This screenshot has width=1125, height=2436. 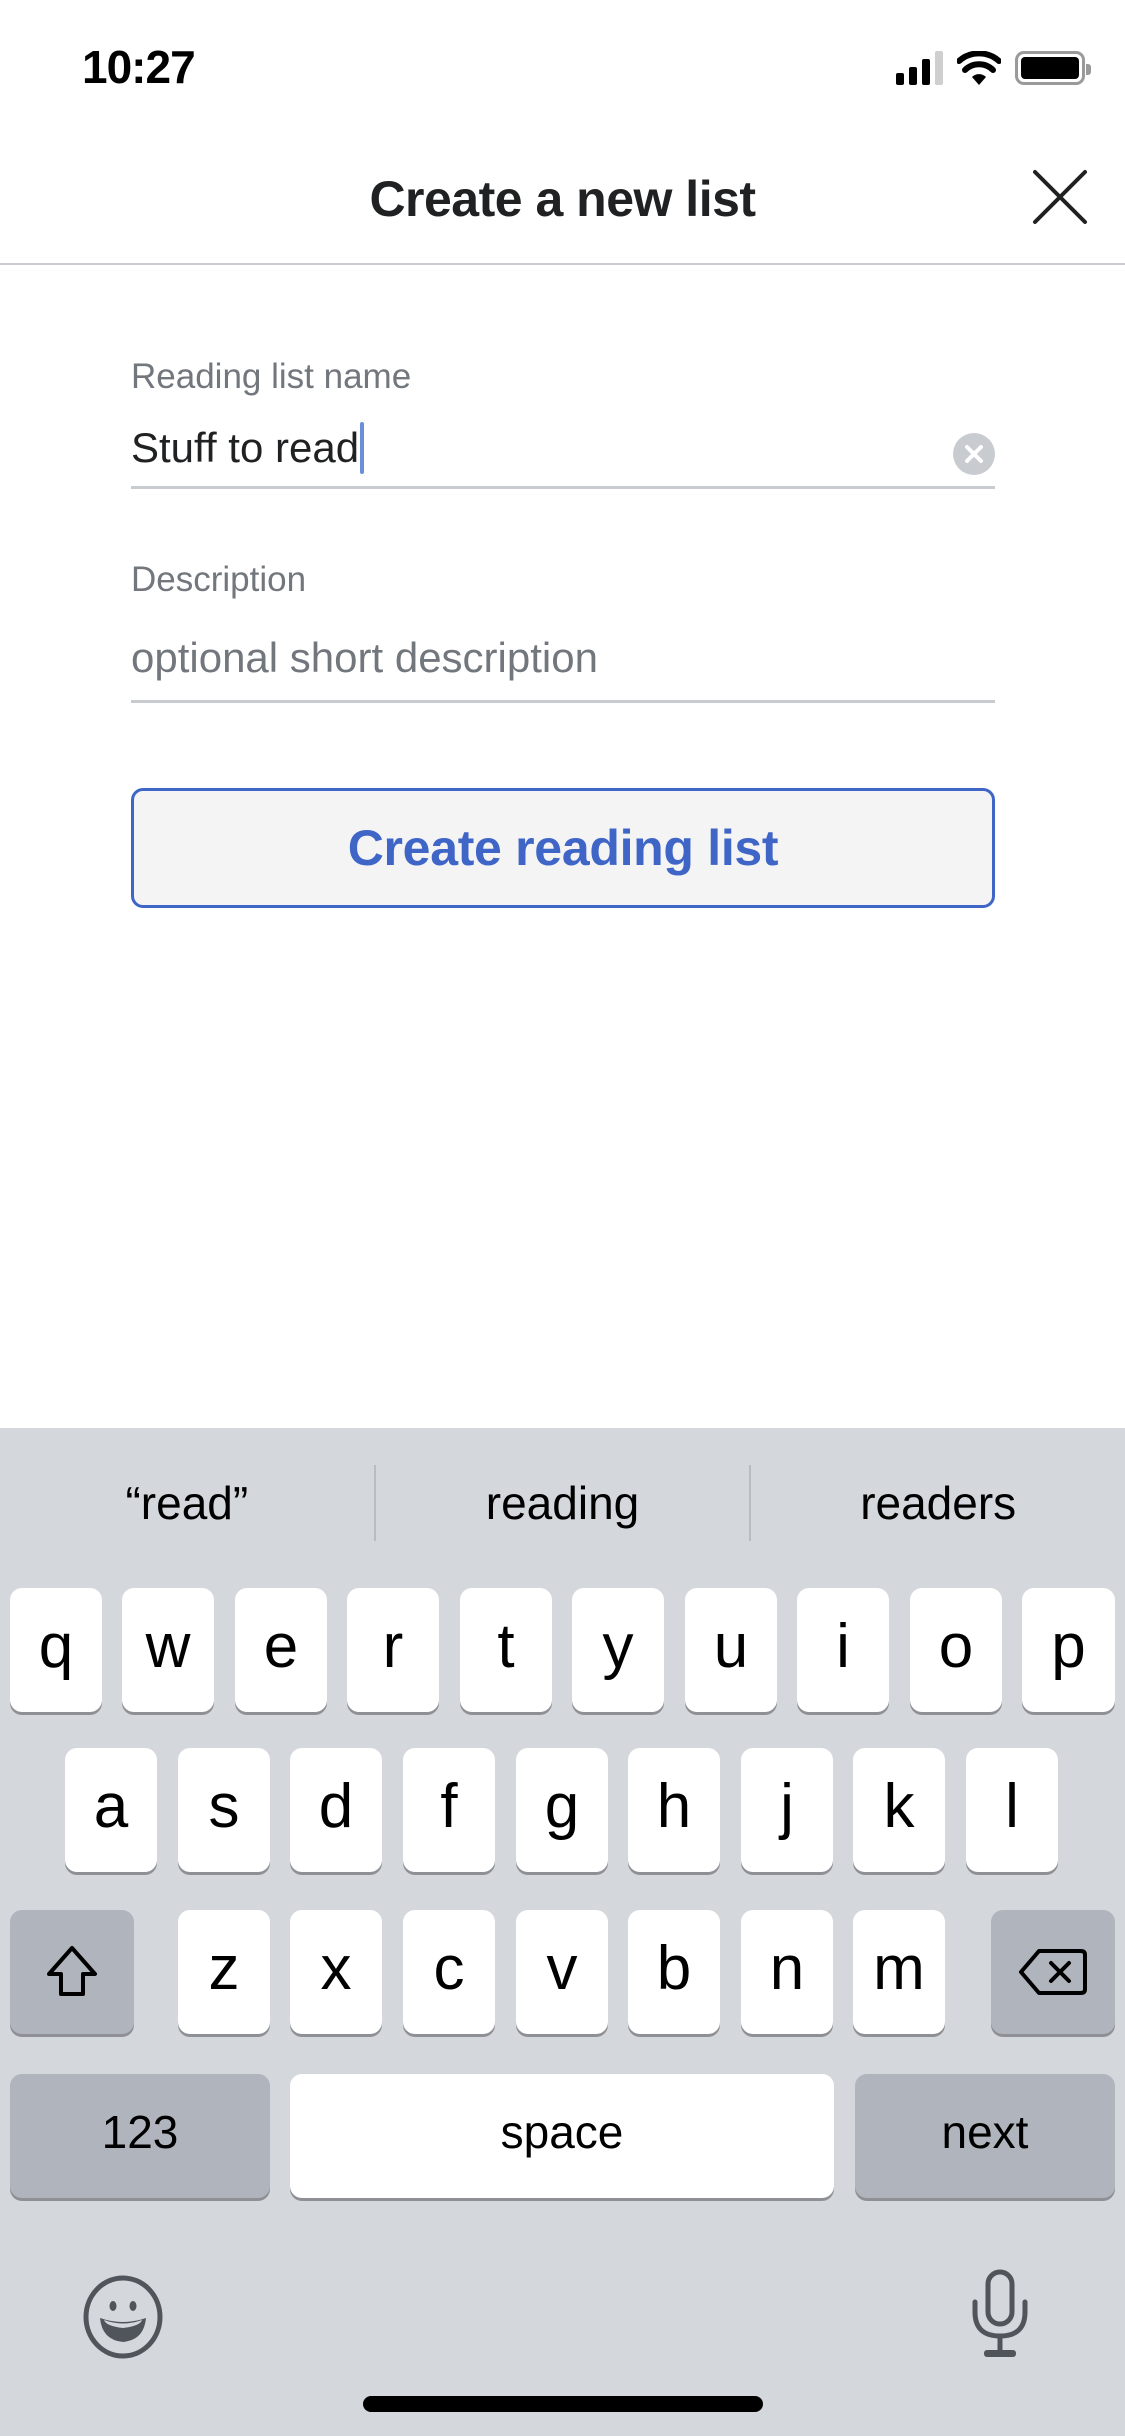 What do you see at coordinates (1068, 1646) in the screenshot?
I see `key-label: p` at bounding box center [1068, 1646].